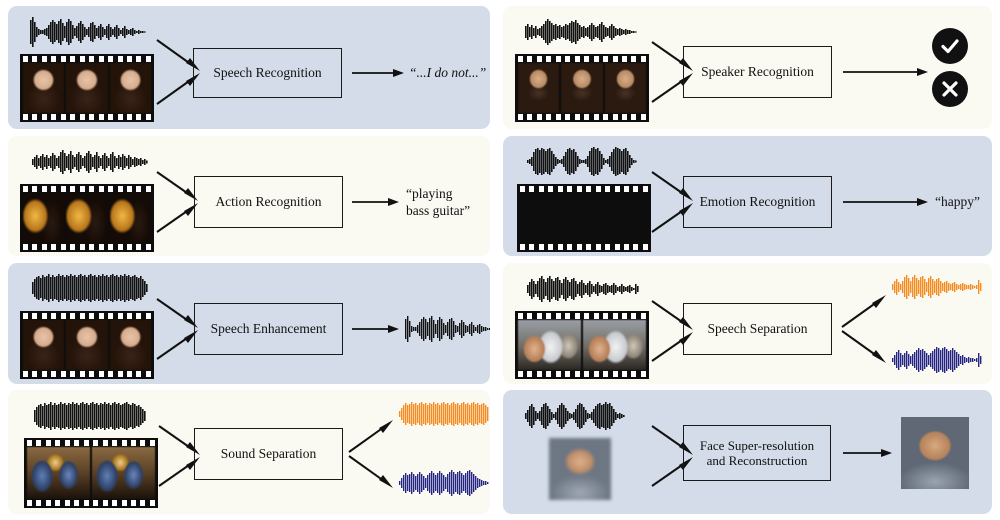 The width and height of the screenshot is (1000, 520). I want to click on panel-speech-enhancement: Speech Enhancement, so click(249, 323).